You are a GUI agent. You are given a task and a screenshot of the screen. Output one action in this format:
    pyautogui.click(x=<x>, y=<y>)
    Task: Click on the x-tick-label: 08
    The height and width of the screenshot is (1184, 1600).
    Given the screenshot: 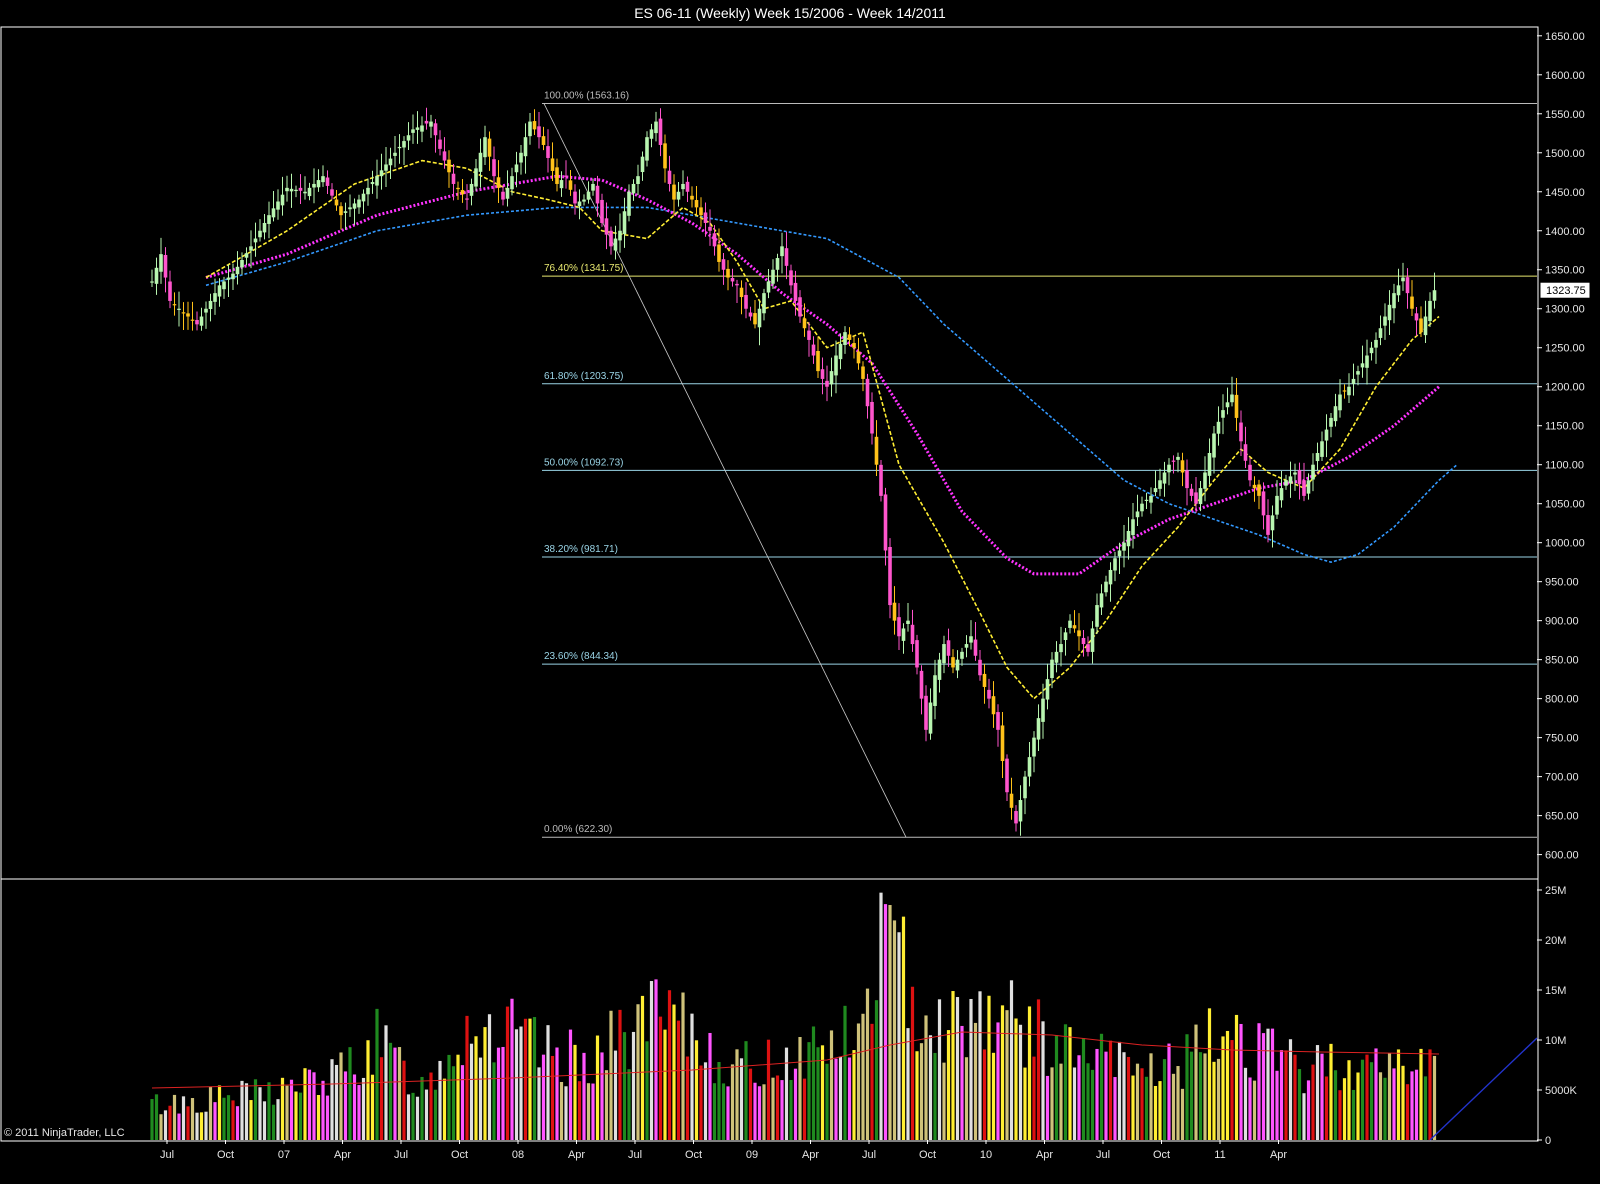 What is the action you would take?
    pyautogui.click(x=518, y=1155)
    